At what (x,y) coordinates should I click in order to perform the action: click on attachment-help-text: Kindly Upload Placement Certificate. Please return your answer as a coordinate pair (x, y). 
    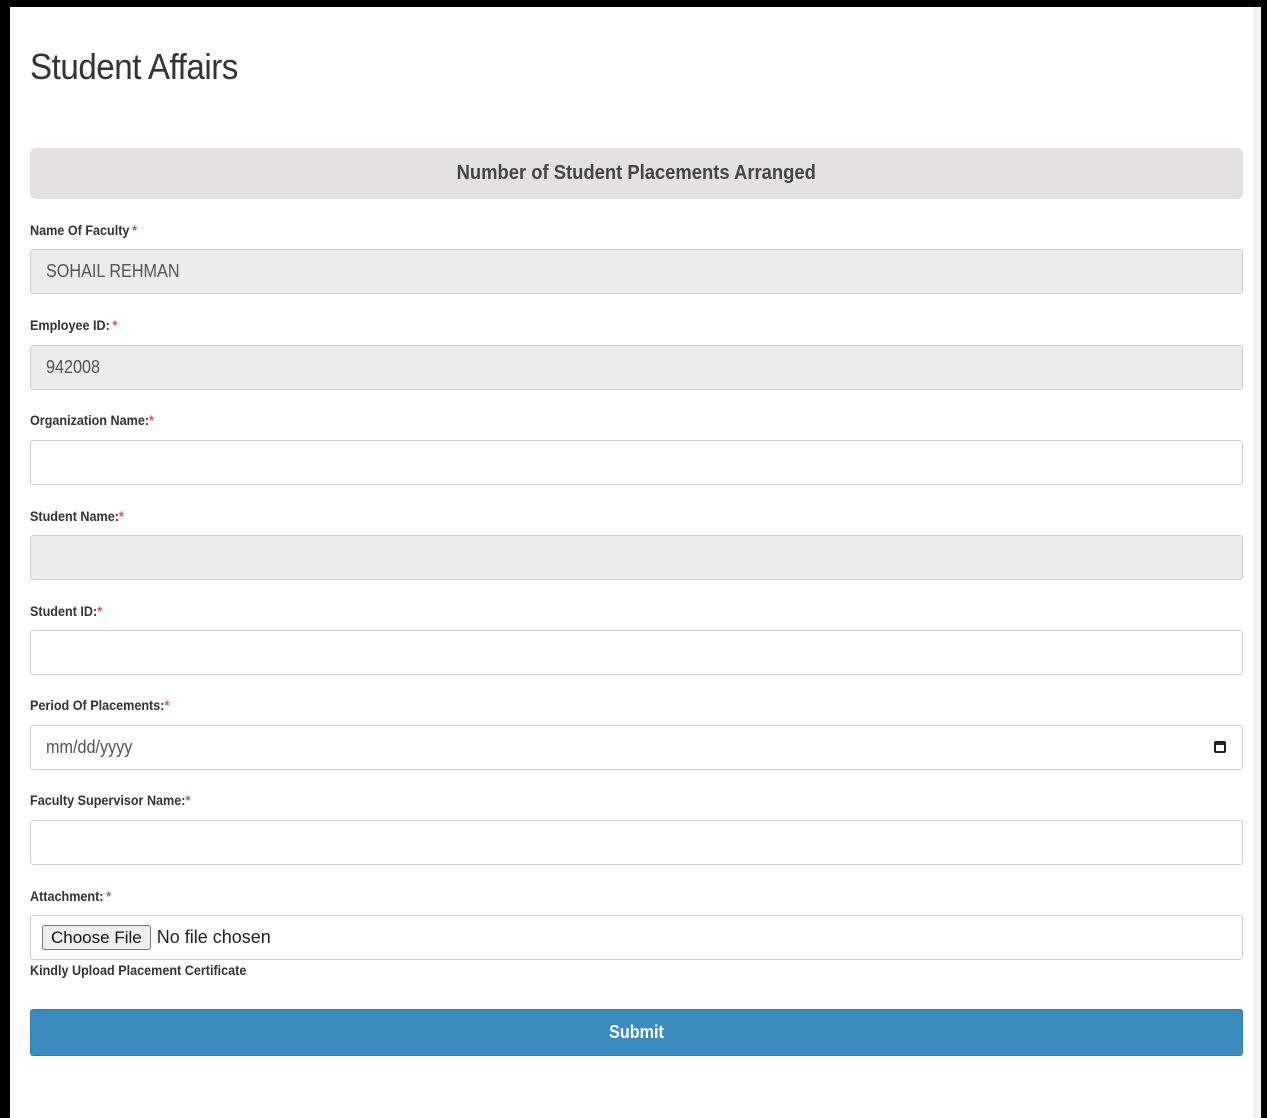
    Looking at the image, I should click on (138, 970).